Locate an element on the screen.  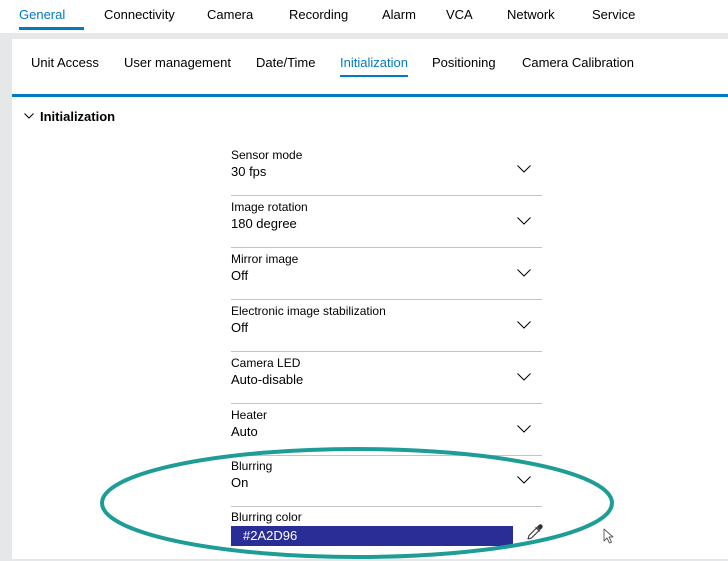
tab-recording: Recording is located at coordinates (318, 14).